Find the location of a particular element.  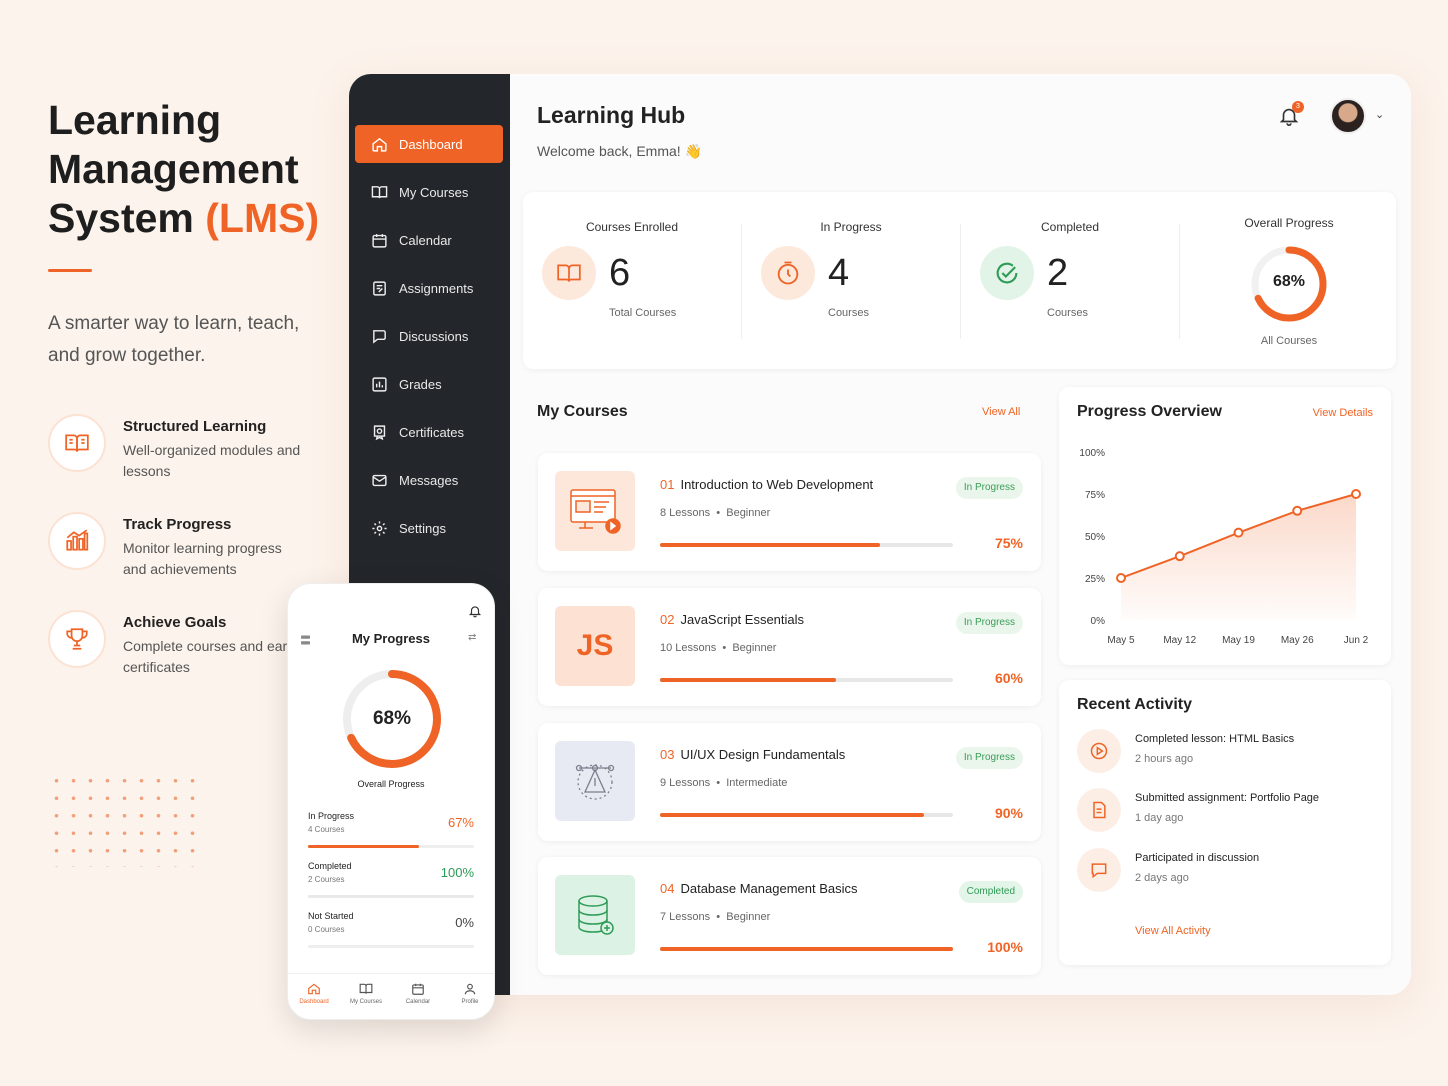

phone-tab-label: My Courses is located at coordinates (365, 1002).